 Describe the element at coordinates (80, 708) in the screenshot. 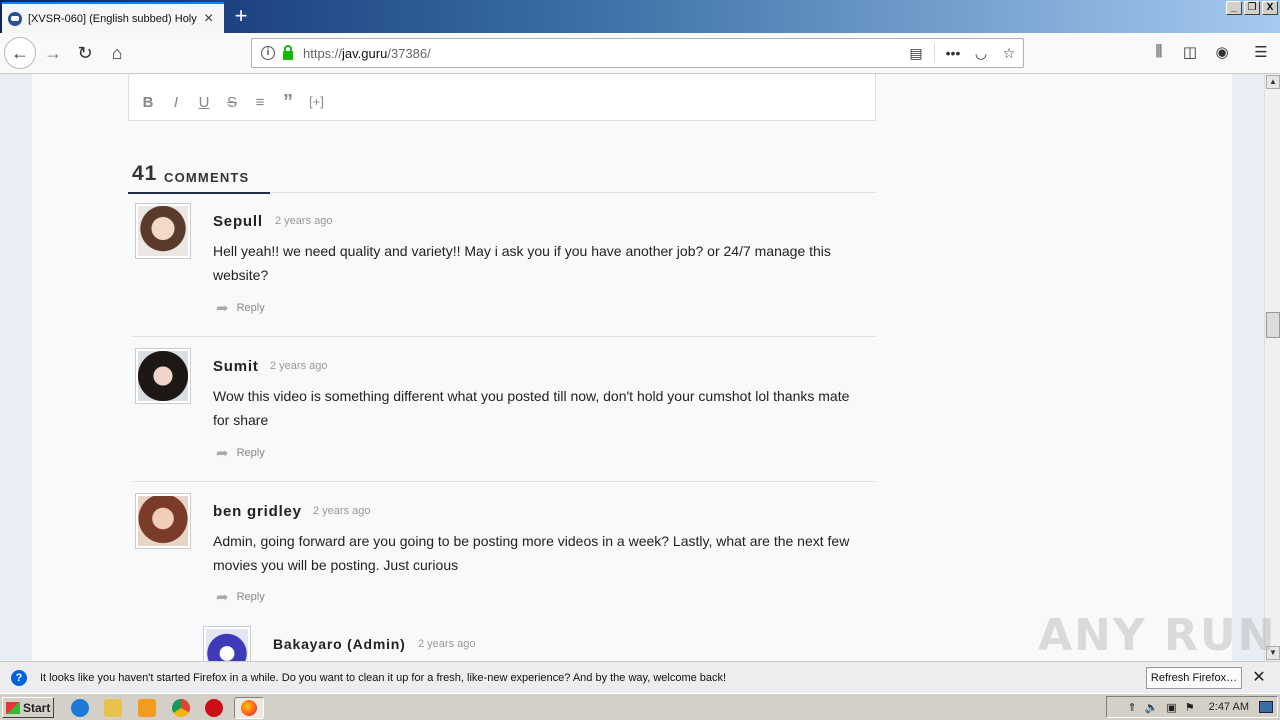

I see `ie-icon` at that location.